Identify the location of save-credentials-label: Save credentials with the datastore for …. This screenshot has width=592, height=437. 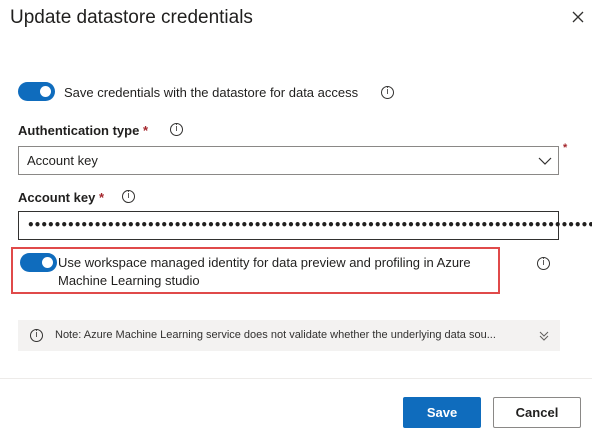
(211, 92).